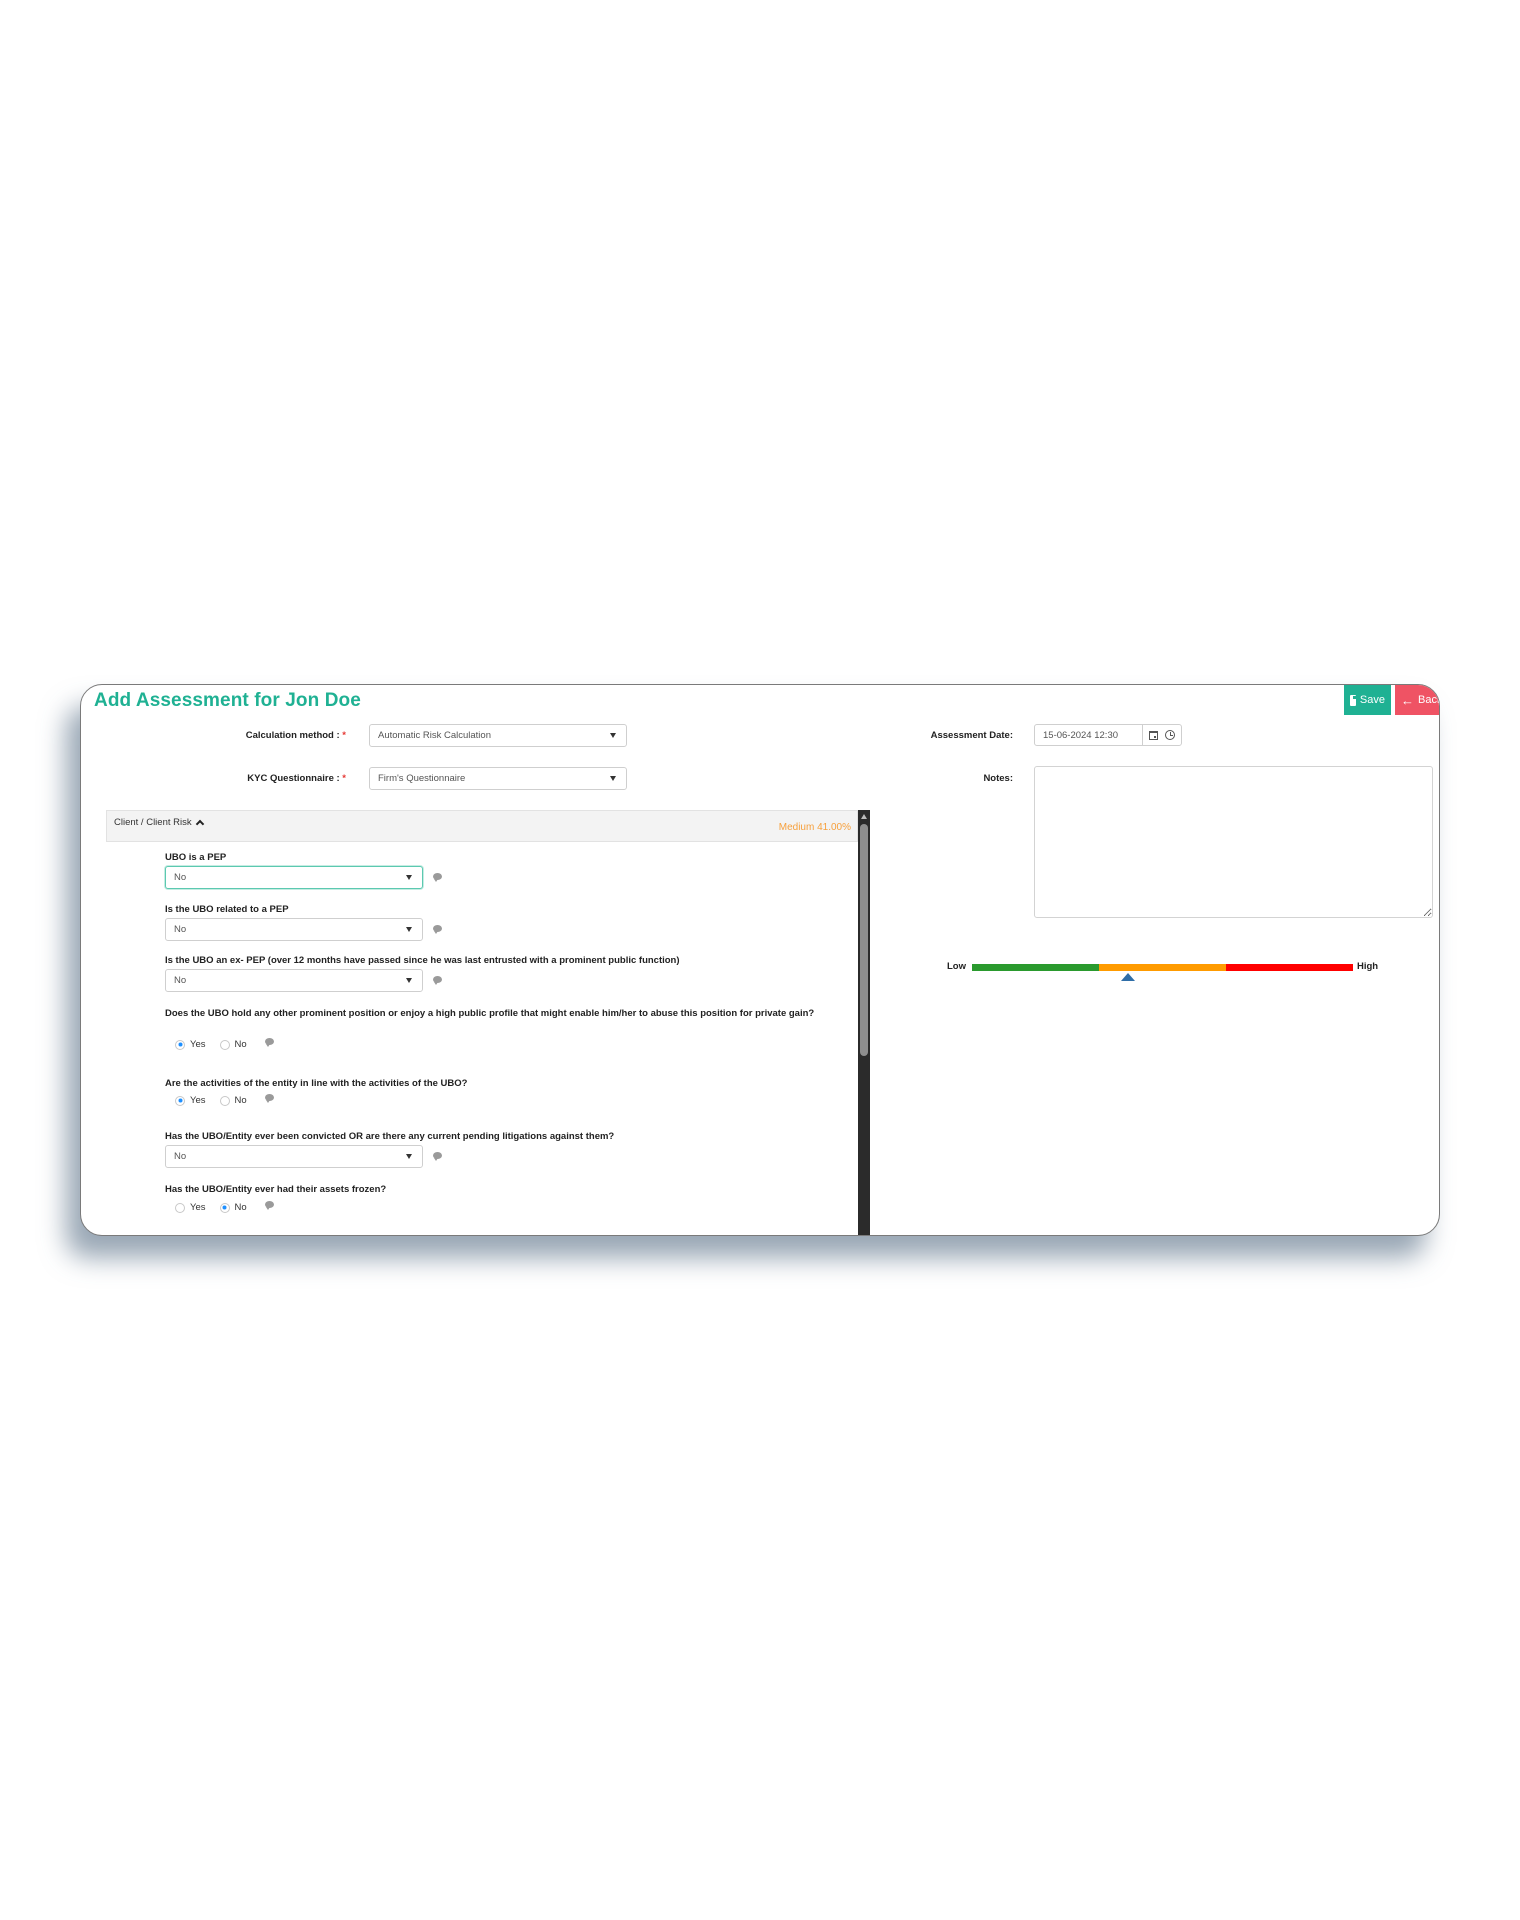 The image size is (1520, 1920). I want to click on save-button-label: Save, so click(1372, 700).